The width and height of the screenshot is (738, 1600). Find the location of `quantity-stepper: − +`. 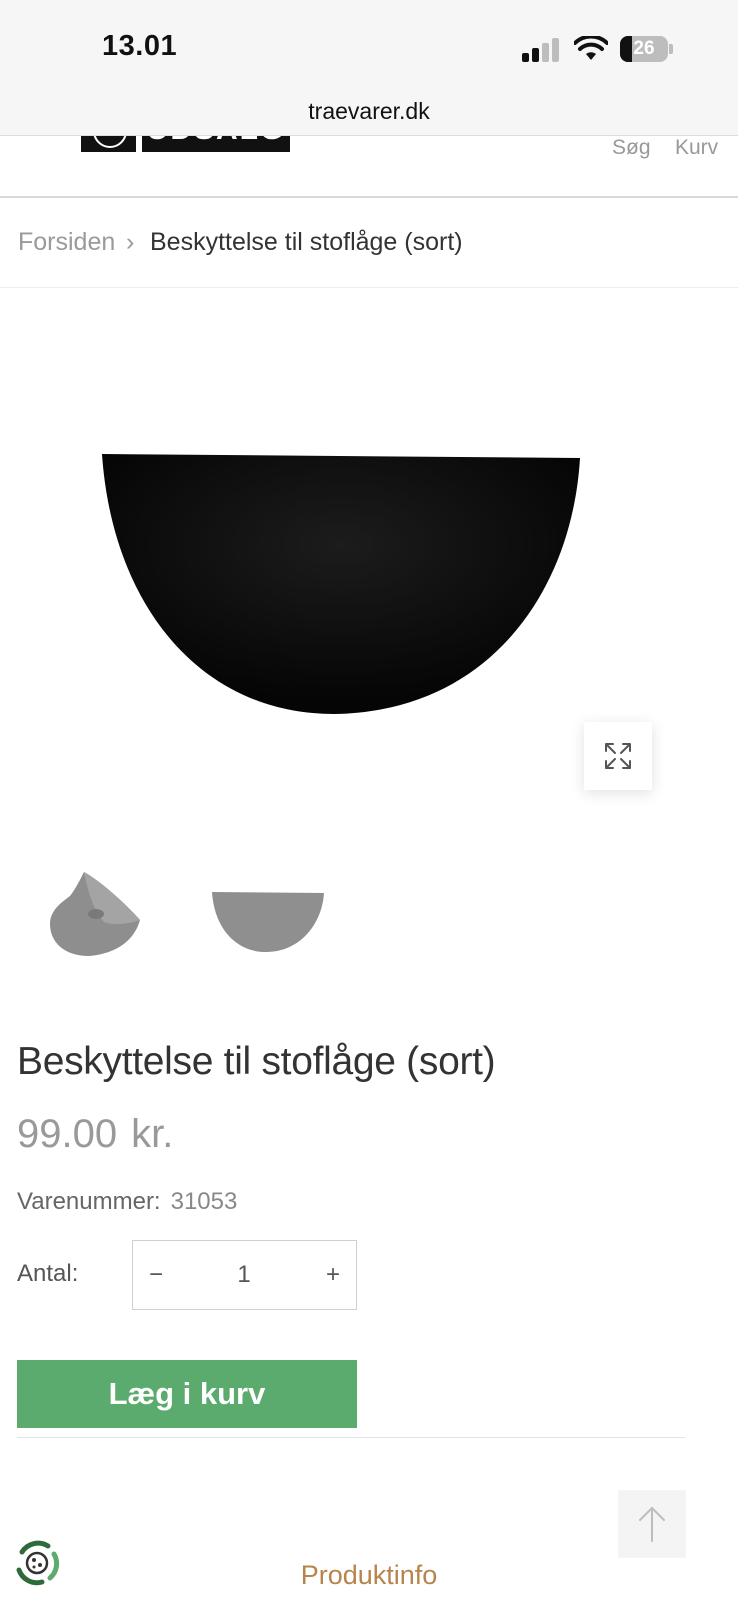

quantity-stepper: − + is located at coordinates (244, 1275).